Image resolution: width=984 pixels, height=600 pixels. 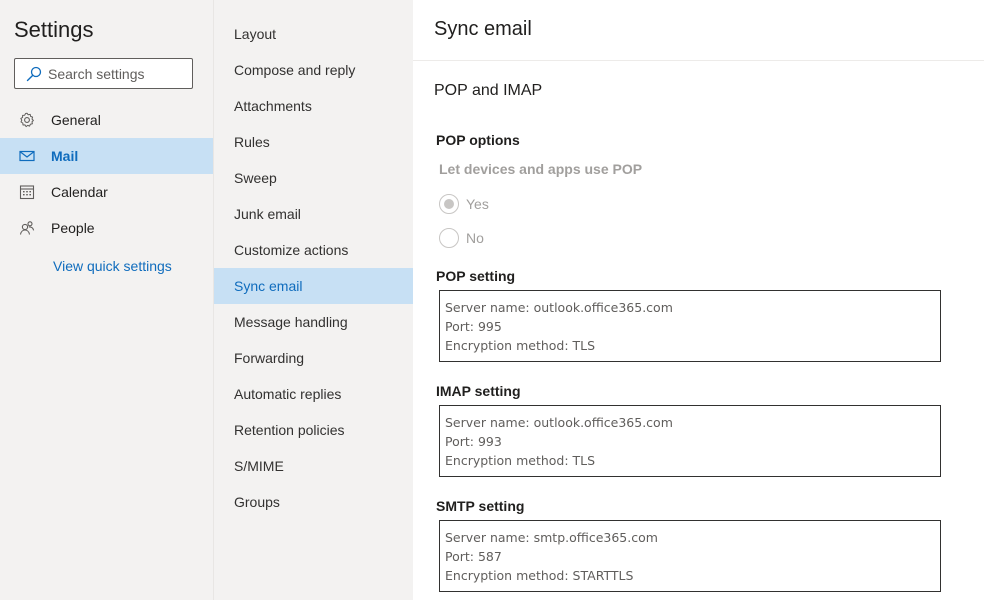 I want to click on gear-icon, so click(x=27, y=120).